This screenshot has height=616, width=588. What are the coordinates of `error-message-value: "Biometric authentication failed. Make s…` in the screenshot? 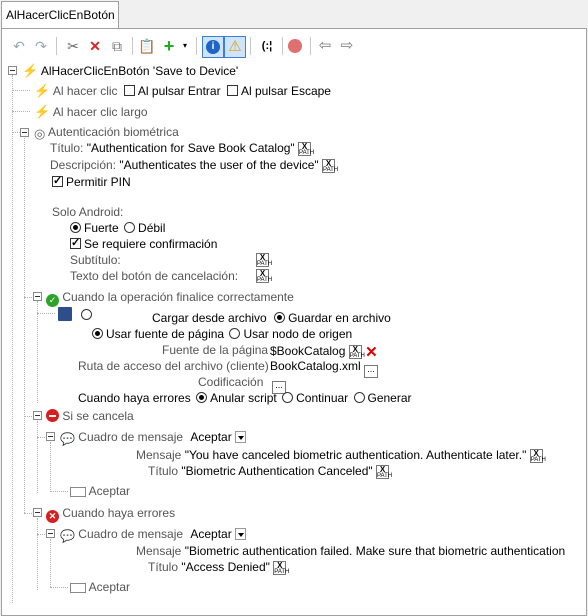 It's located at (375, 551).